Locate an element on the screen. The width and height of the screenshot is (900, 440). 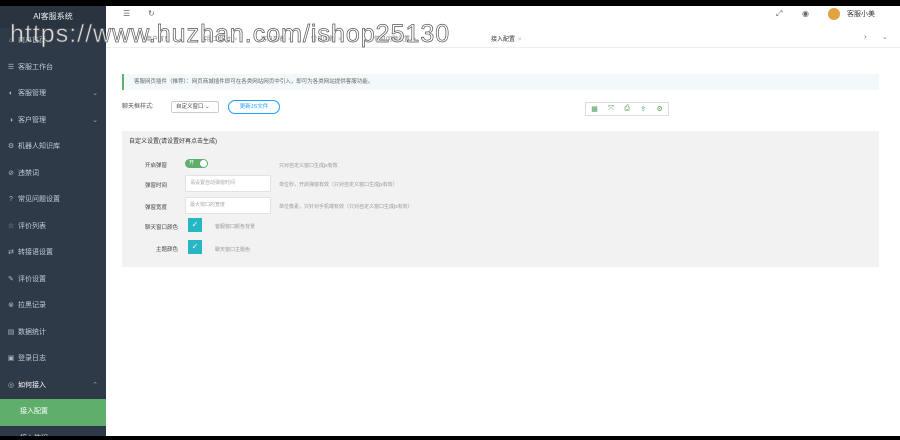
popup-time-label: 弹窗时间 is located at coordinates (155, 186).